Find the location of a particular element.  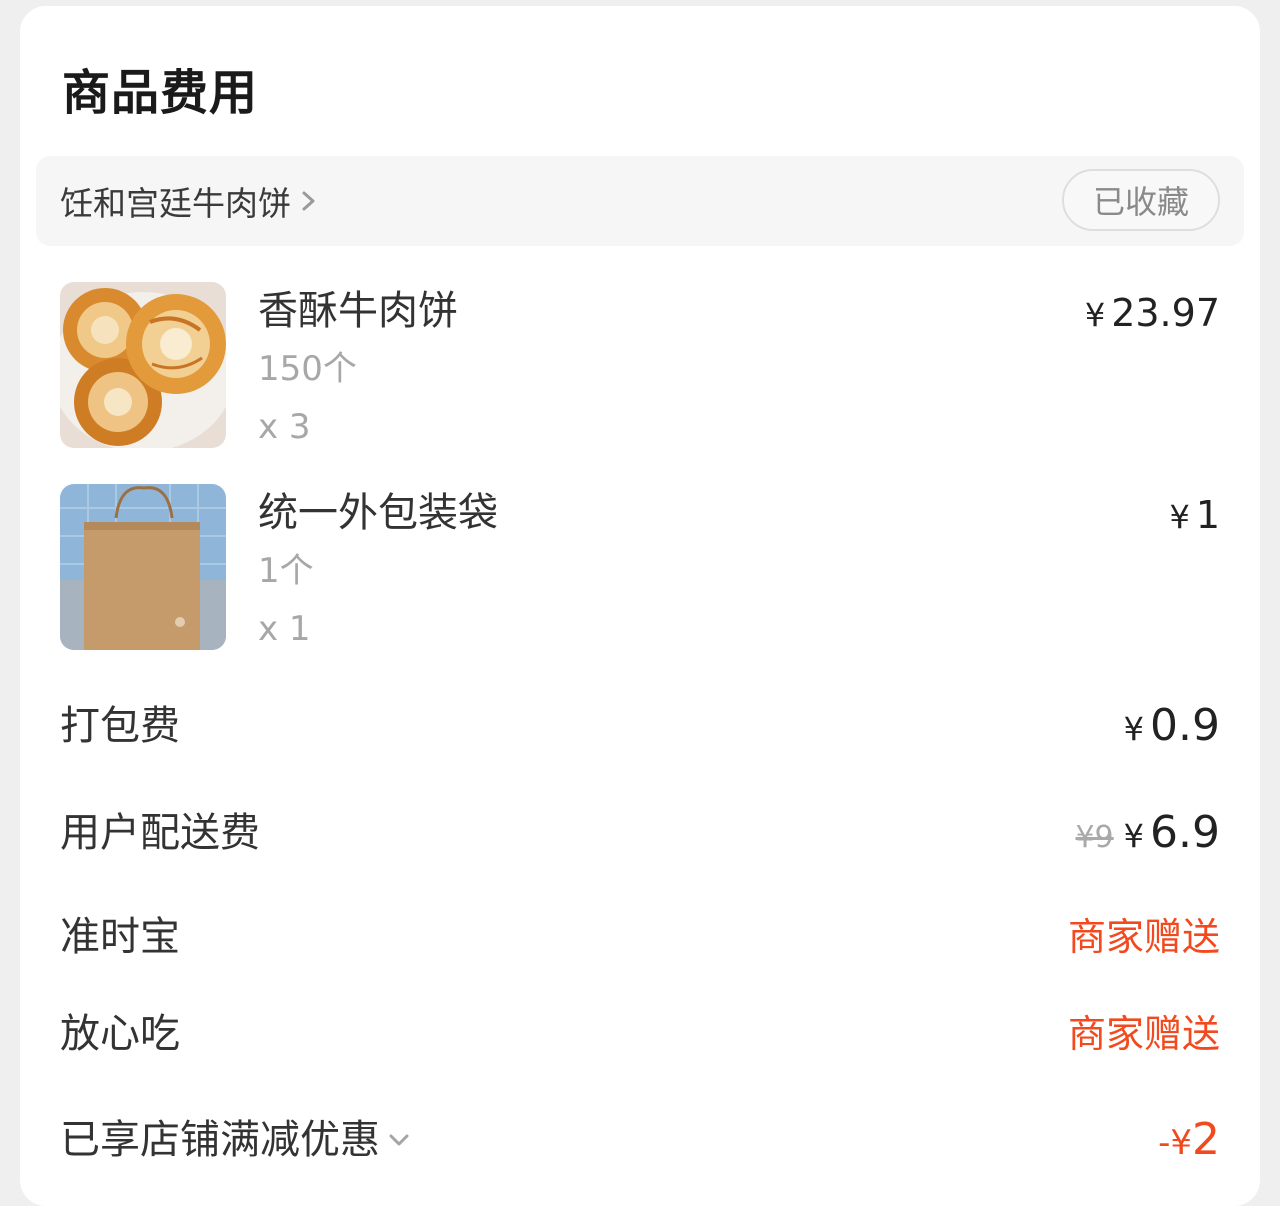

item-quantity: x 3 is located at coordinates (284, 427).